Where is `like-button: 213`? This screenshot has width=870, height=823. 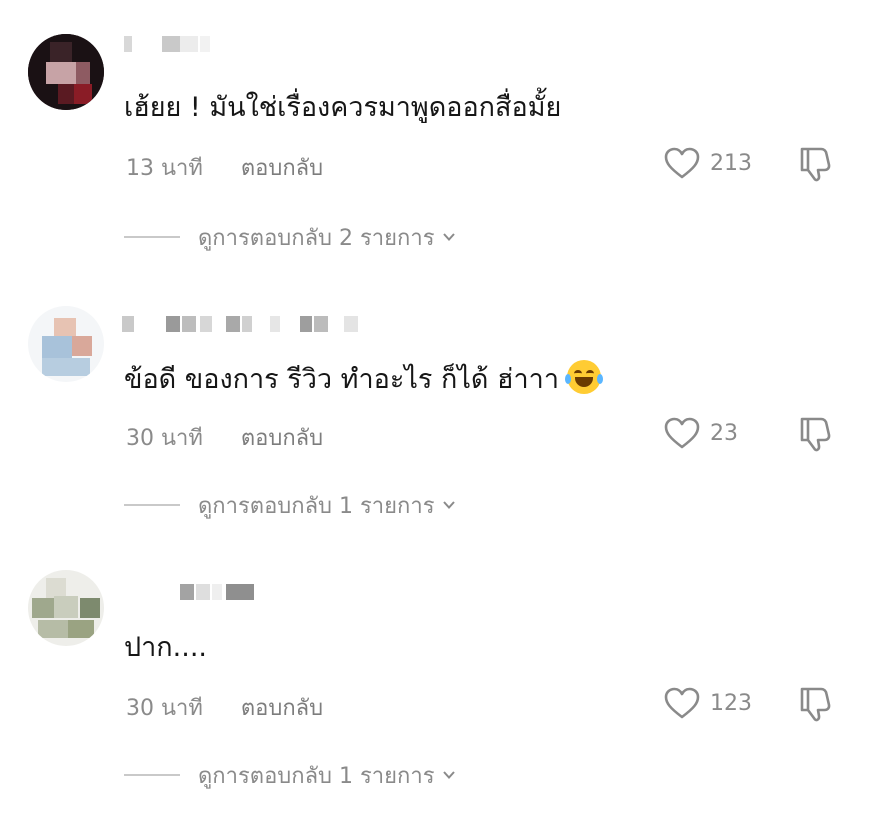 like-button: 213 is located at coordinates (708, 163).